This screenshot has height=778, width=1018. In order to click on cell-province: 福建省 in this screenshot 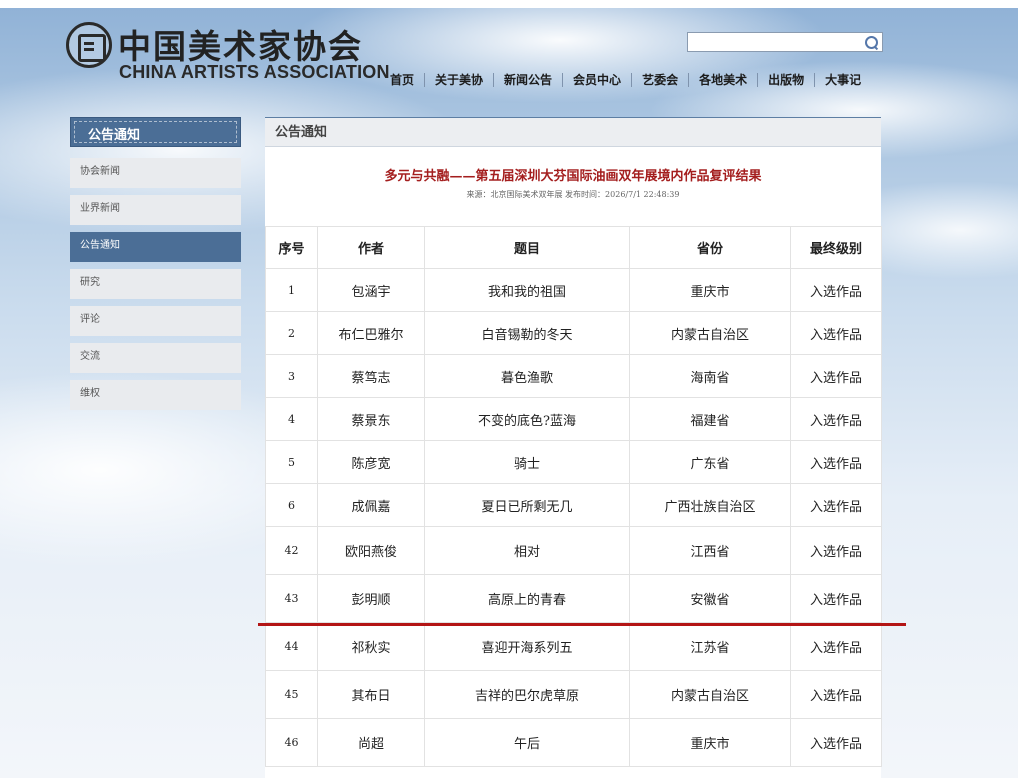, I will do `click(710, 419)`.